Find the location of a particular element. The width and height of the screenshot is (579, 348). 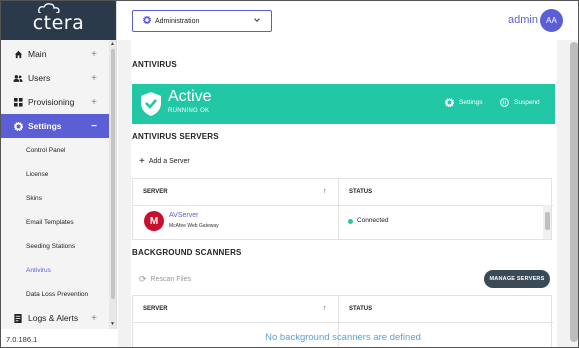

user-name: admin is located at coordinates (523, 20).